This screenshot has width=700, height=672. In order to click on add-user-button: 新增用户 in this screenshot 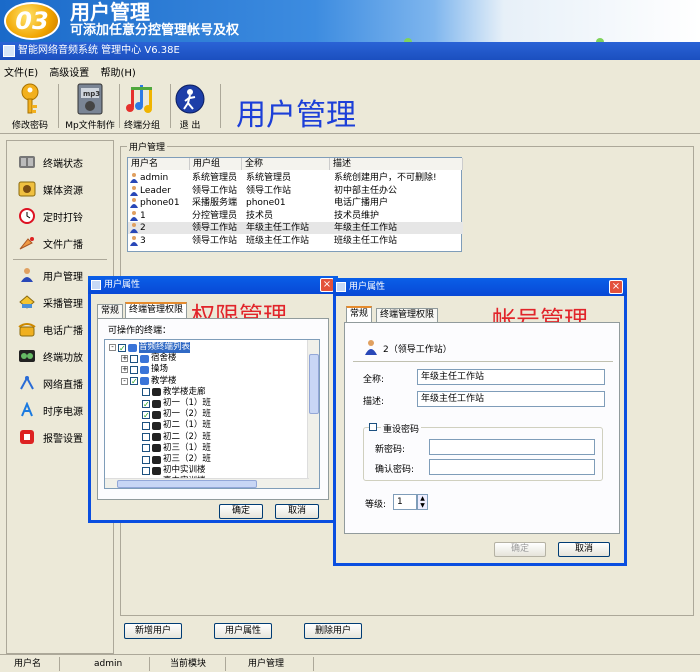, I will do `click(153, 631)`.